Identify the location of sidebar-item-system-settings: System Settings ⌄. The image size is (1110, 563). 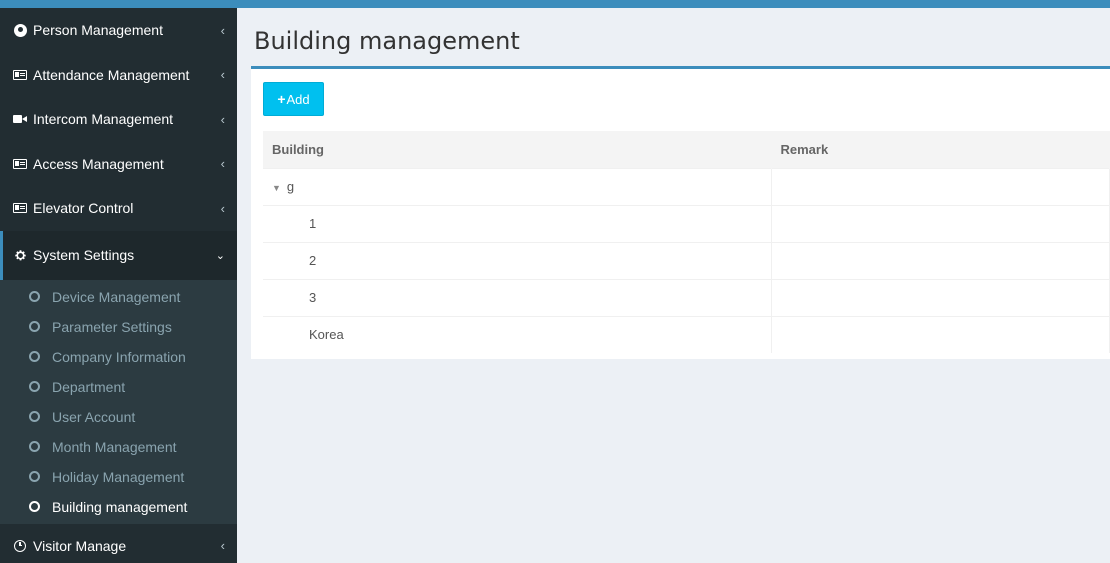
(118, 255).